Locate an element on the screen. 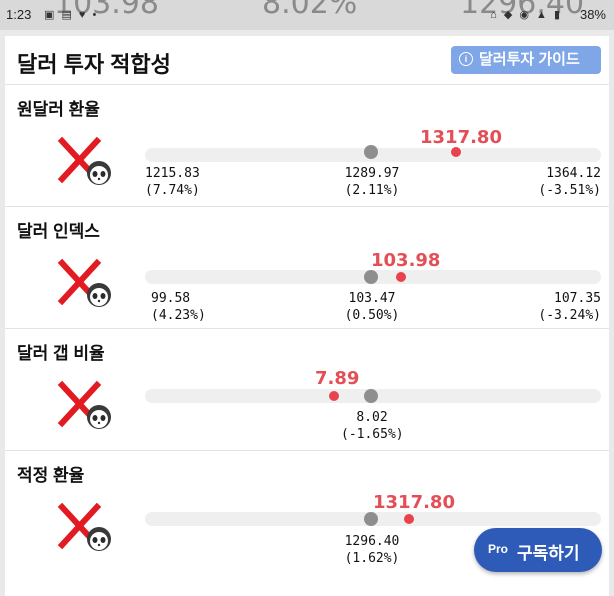  high-value-pct: (-3.51%) is located at coordinates (569, 190).